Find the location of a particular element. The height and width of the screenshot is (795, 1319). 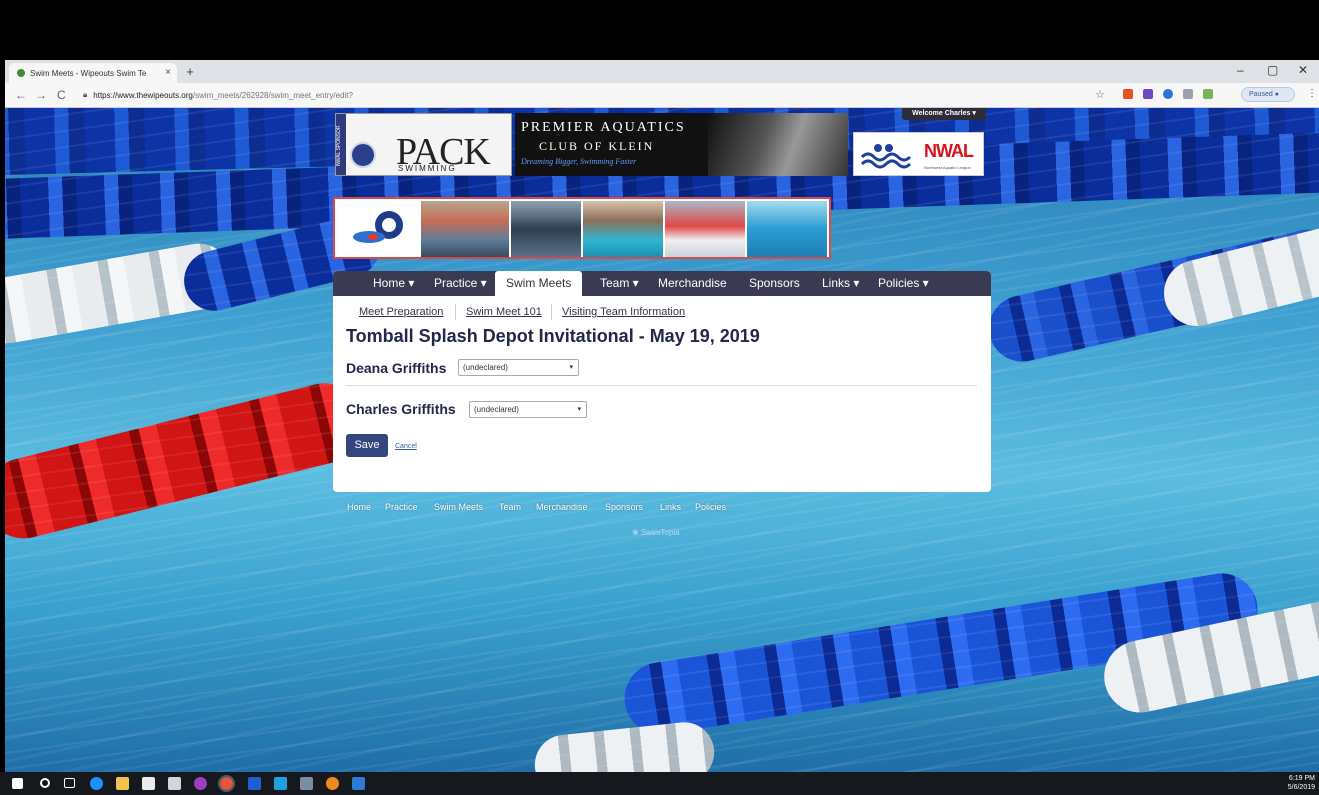

profile-paused-button: Paused ● is located at coordinates (1268, 94).